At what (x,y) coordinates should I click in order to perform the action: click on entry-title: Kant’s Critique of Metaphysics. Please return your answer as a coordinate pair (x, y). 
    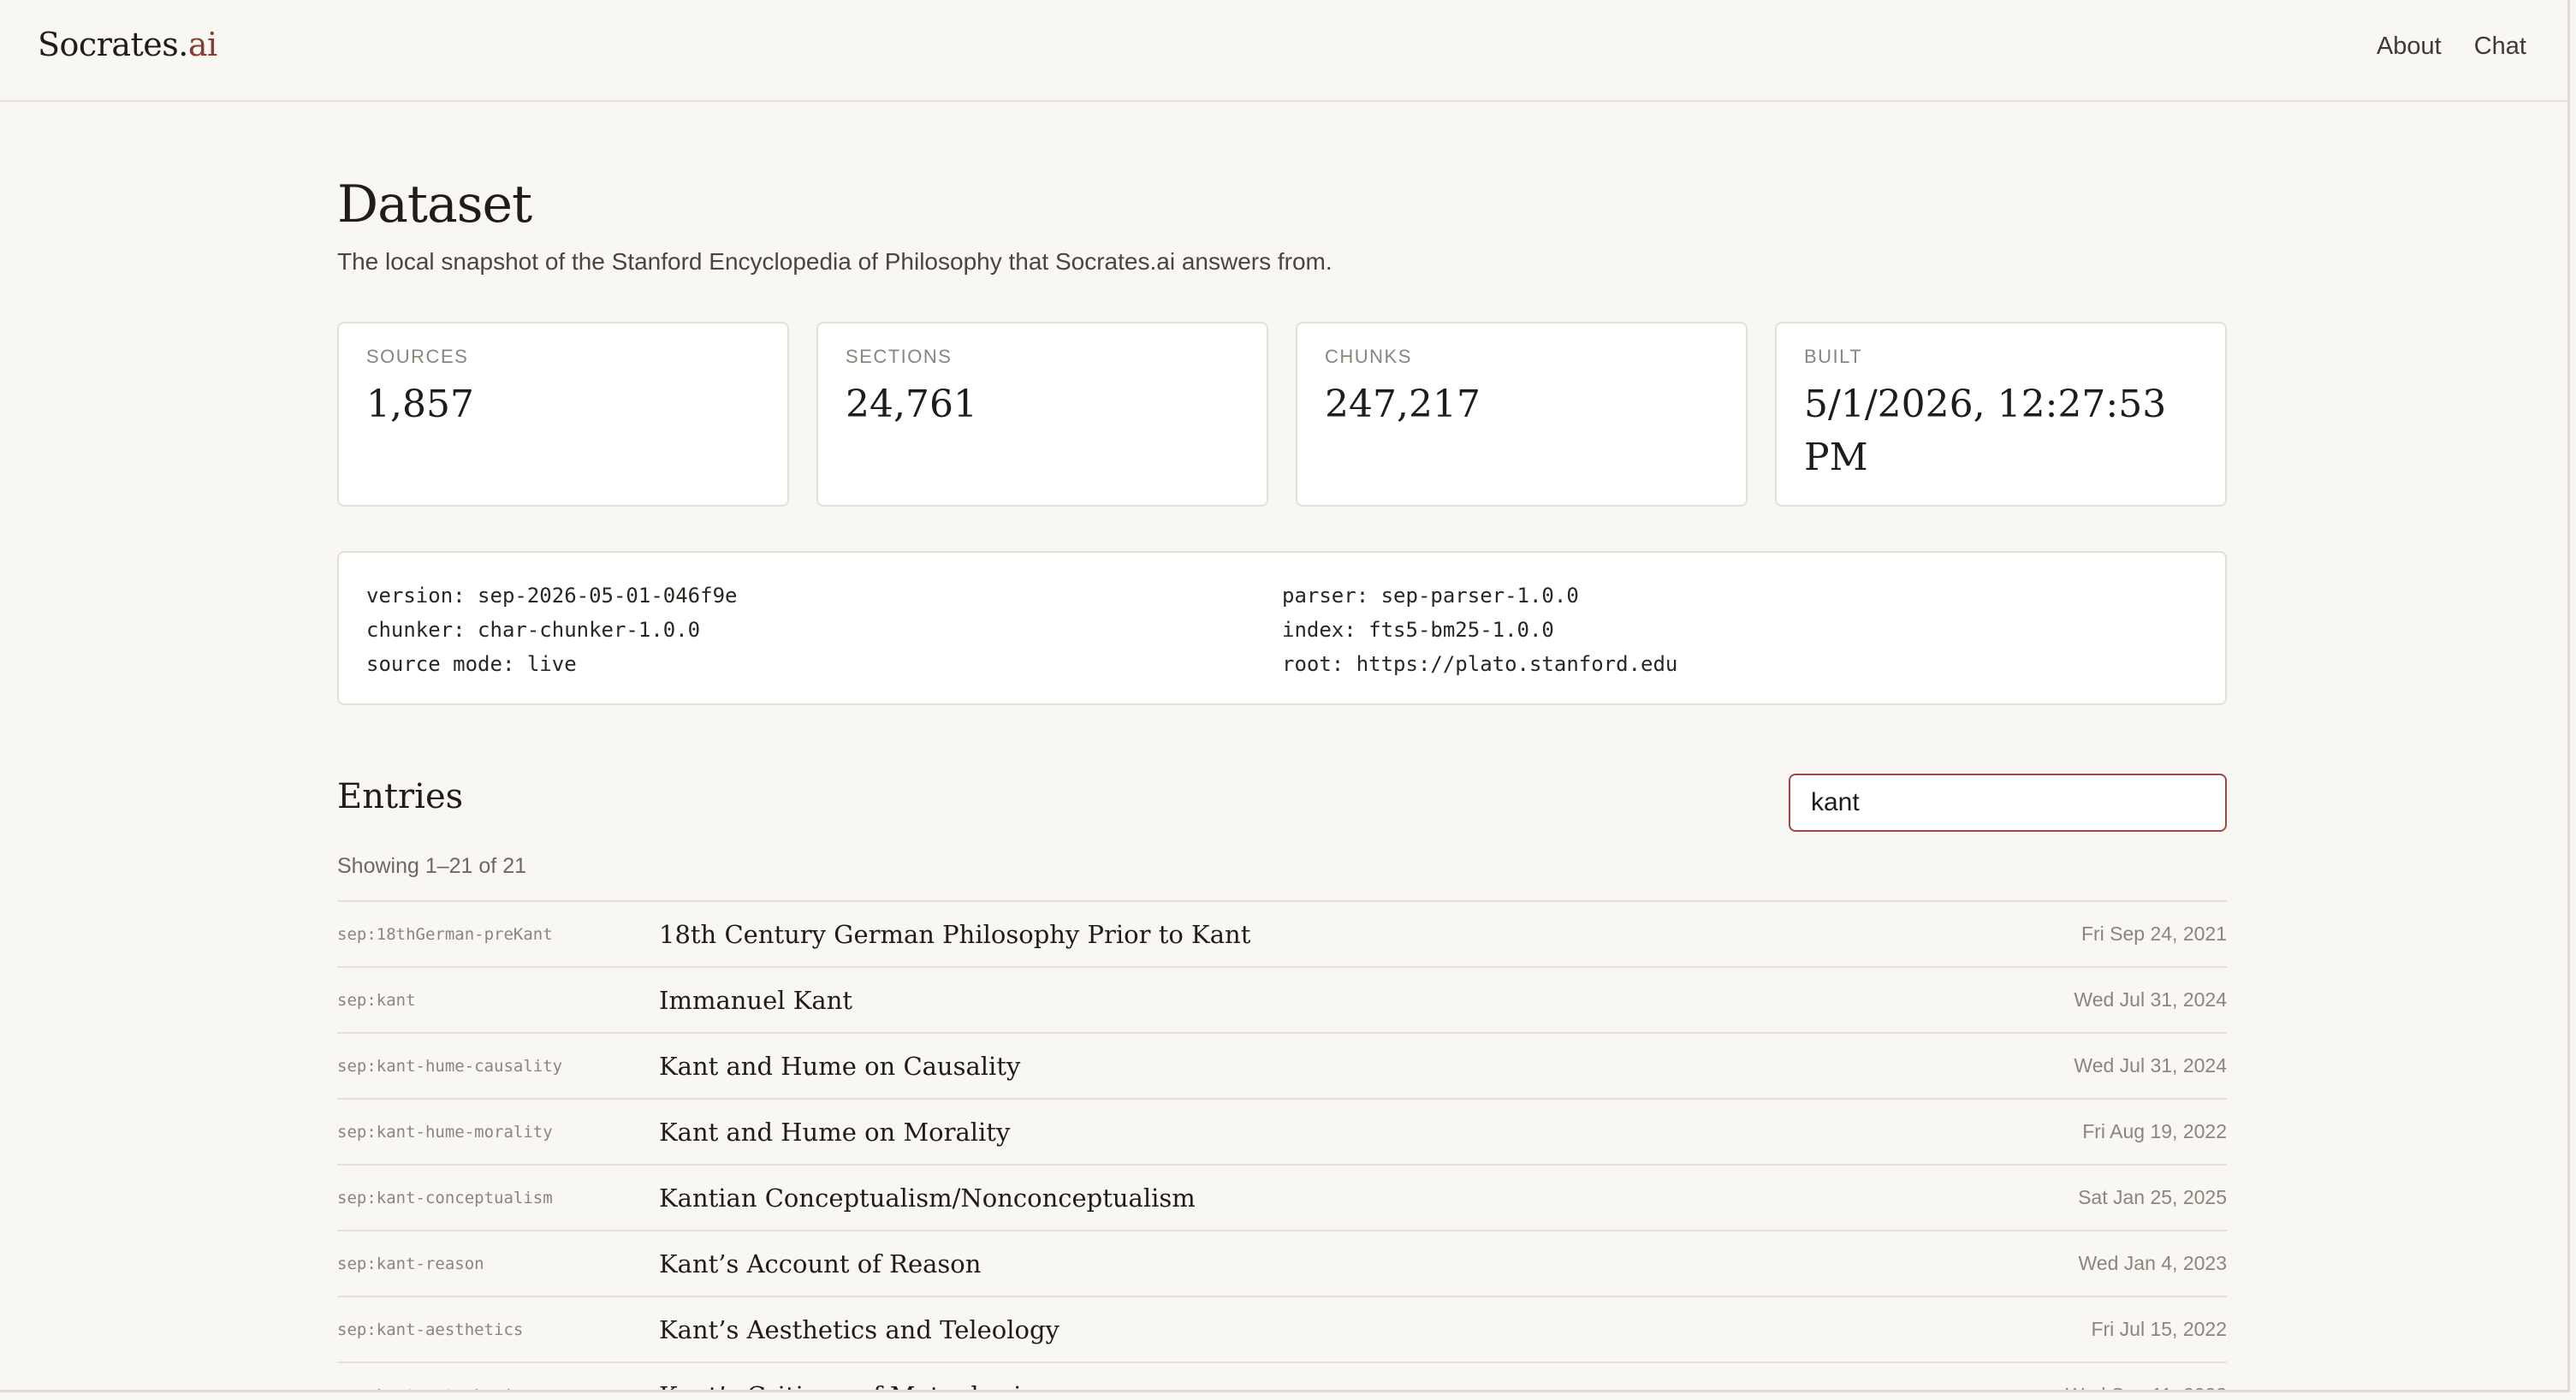
    Looking at the image, I should click on (1362, 1386).